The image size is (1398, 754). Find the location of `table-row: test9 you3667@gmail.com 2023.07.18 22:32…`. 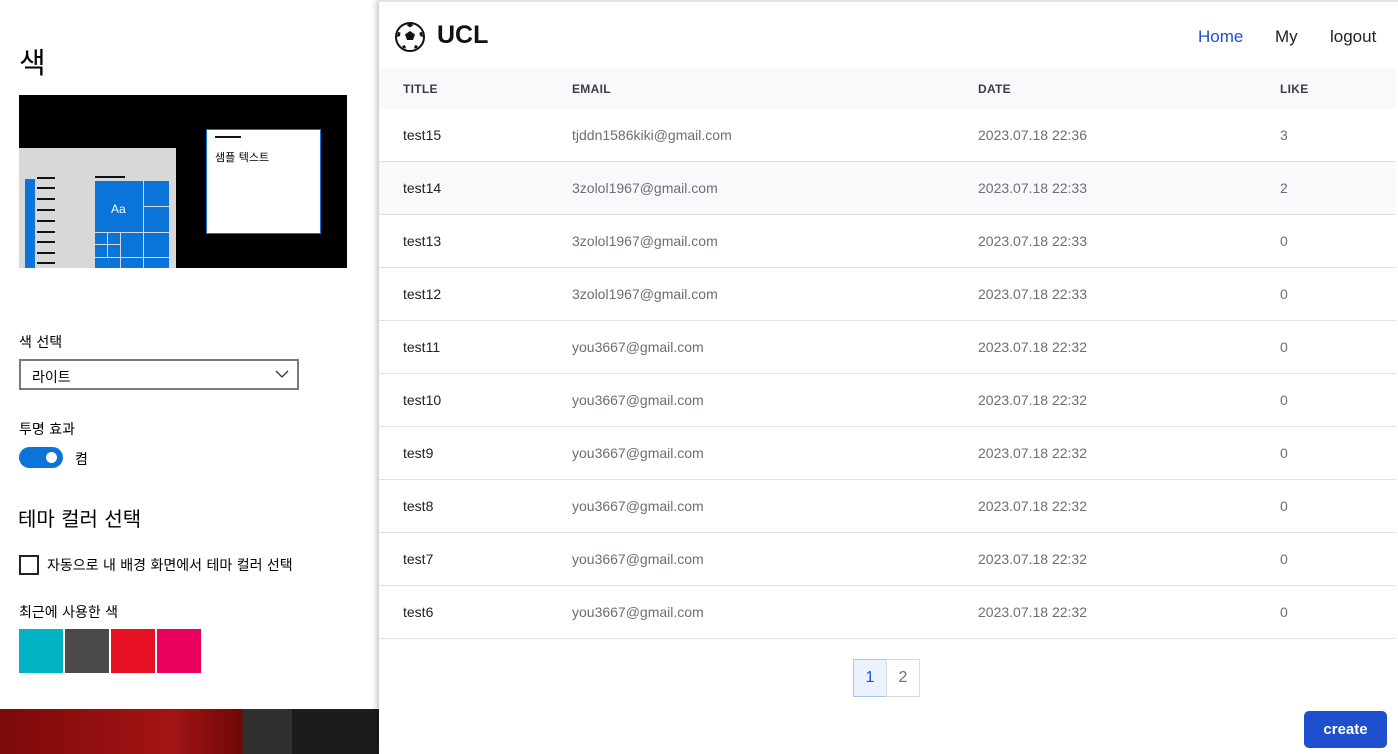

table-row: test9 you3667@gmail.com 2023.07.18 22:32… is located at coordinates (887, 453).